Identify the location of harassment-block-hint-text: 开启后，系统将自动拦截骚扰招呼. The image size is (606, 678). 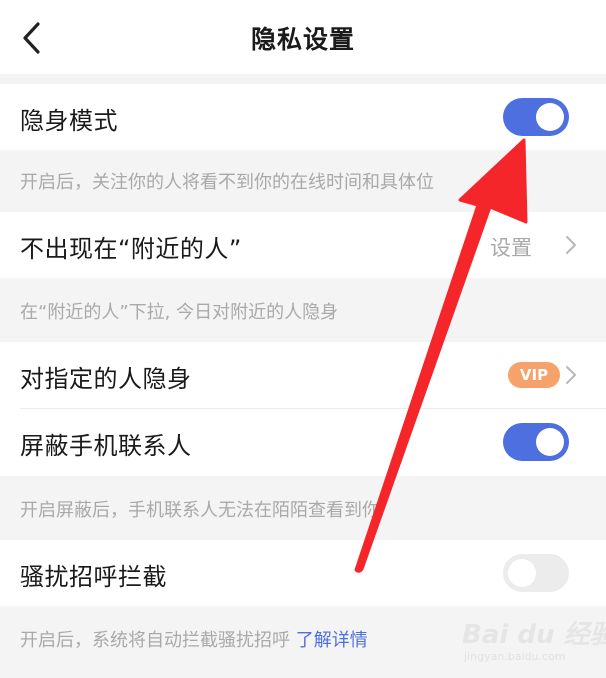
(155, 640).